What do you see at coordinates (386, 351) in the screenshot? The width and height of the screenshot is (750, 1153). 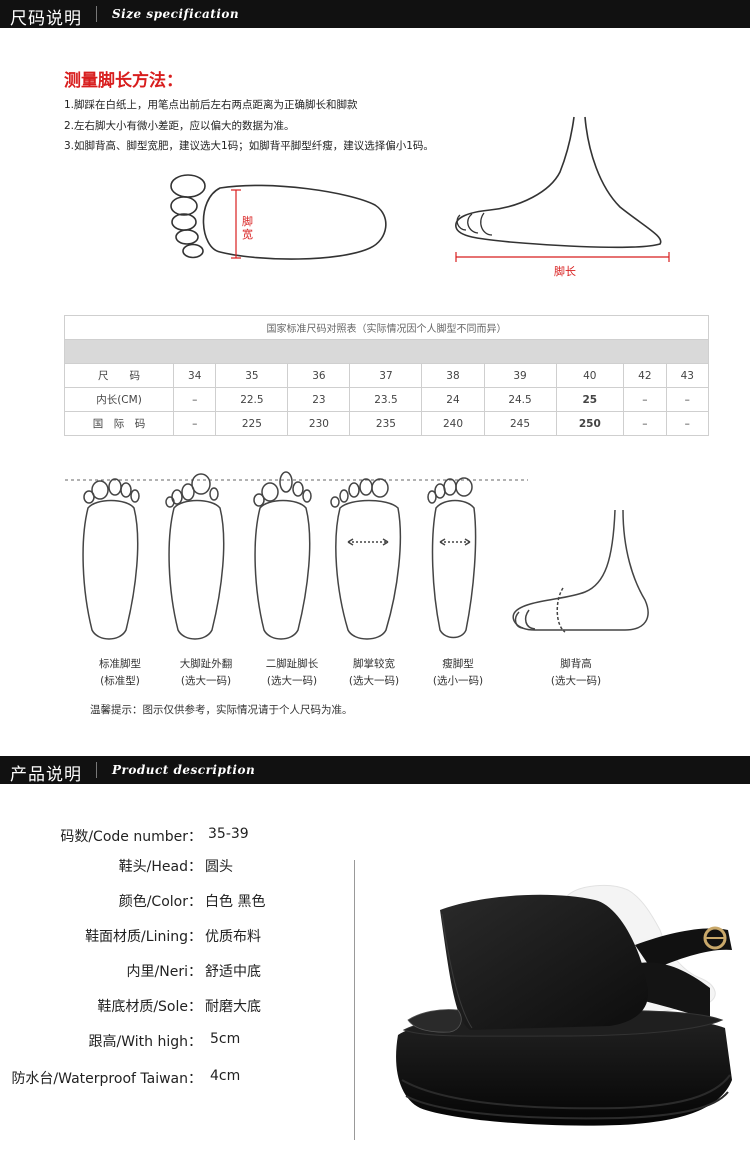 I see `size-table-gray-band` at bounding box center [386, 351].